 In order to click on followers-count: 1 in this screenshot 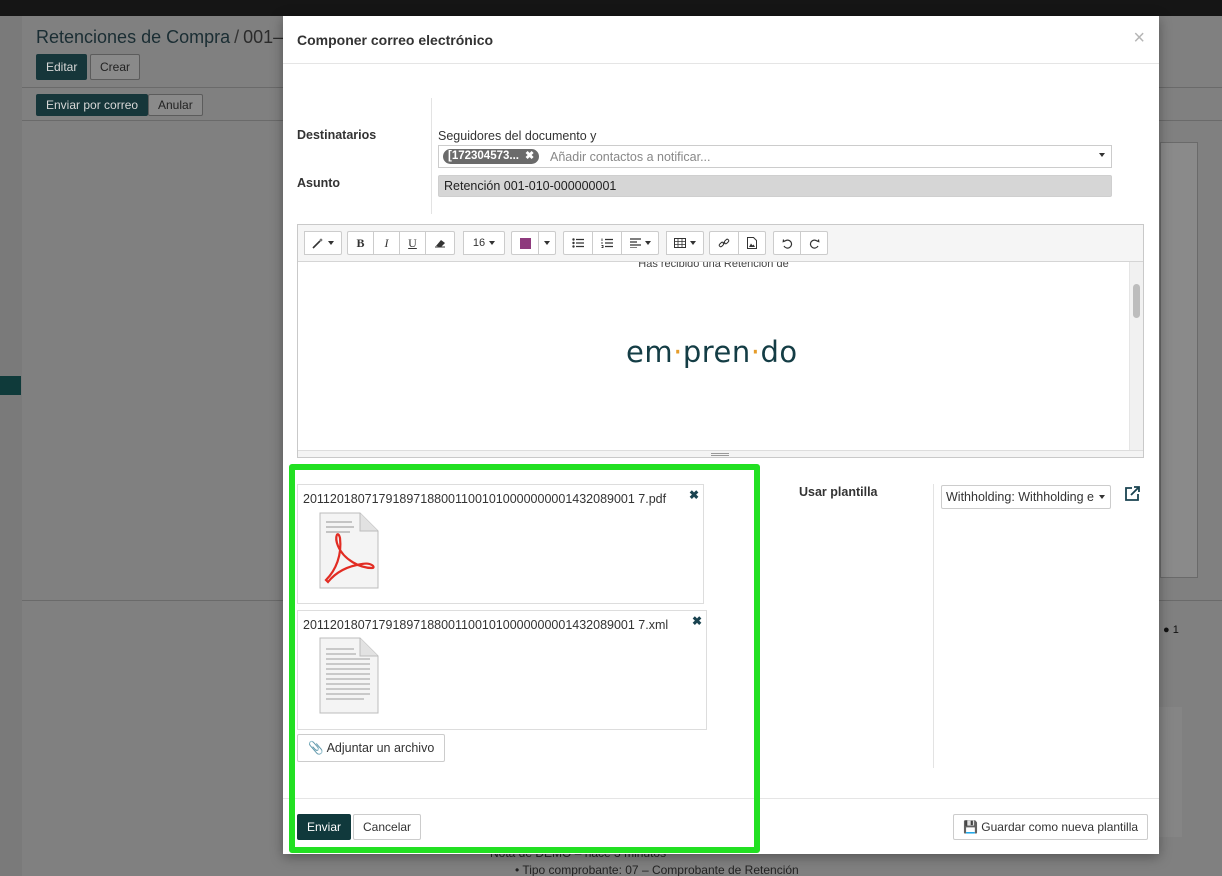, I will do `click(1175, 630)`.